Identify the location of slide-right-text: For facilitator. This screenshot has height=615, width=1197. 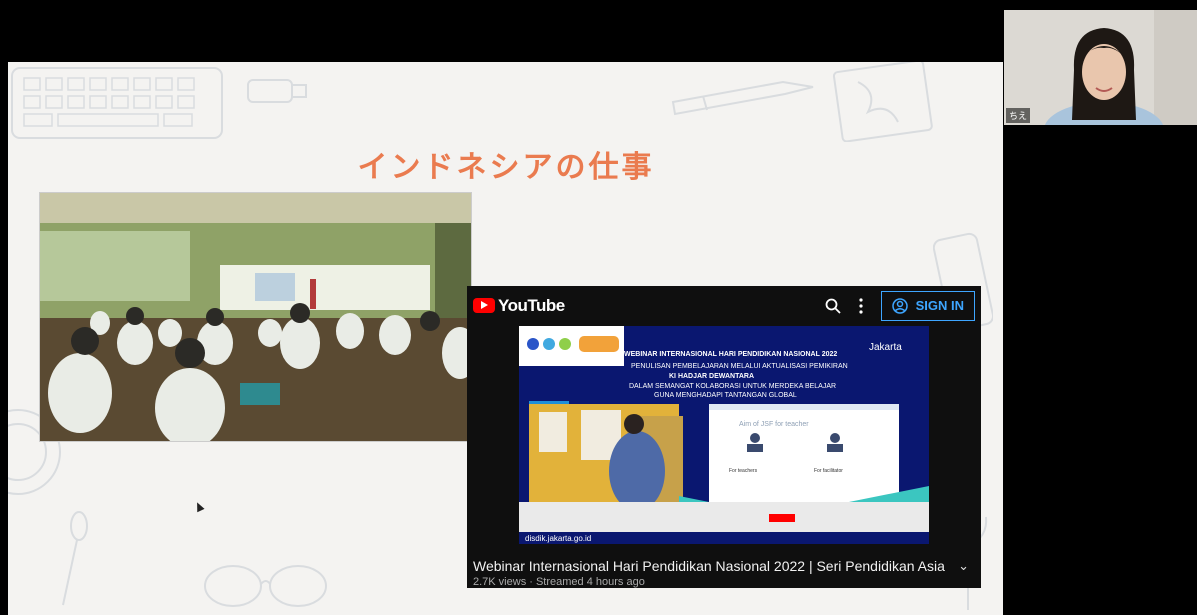
(828, 471).